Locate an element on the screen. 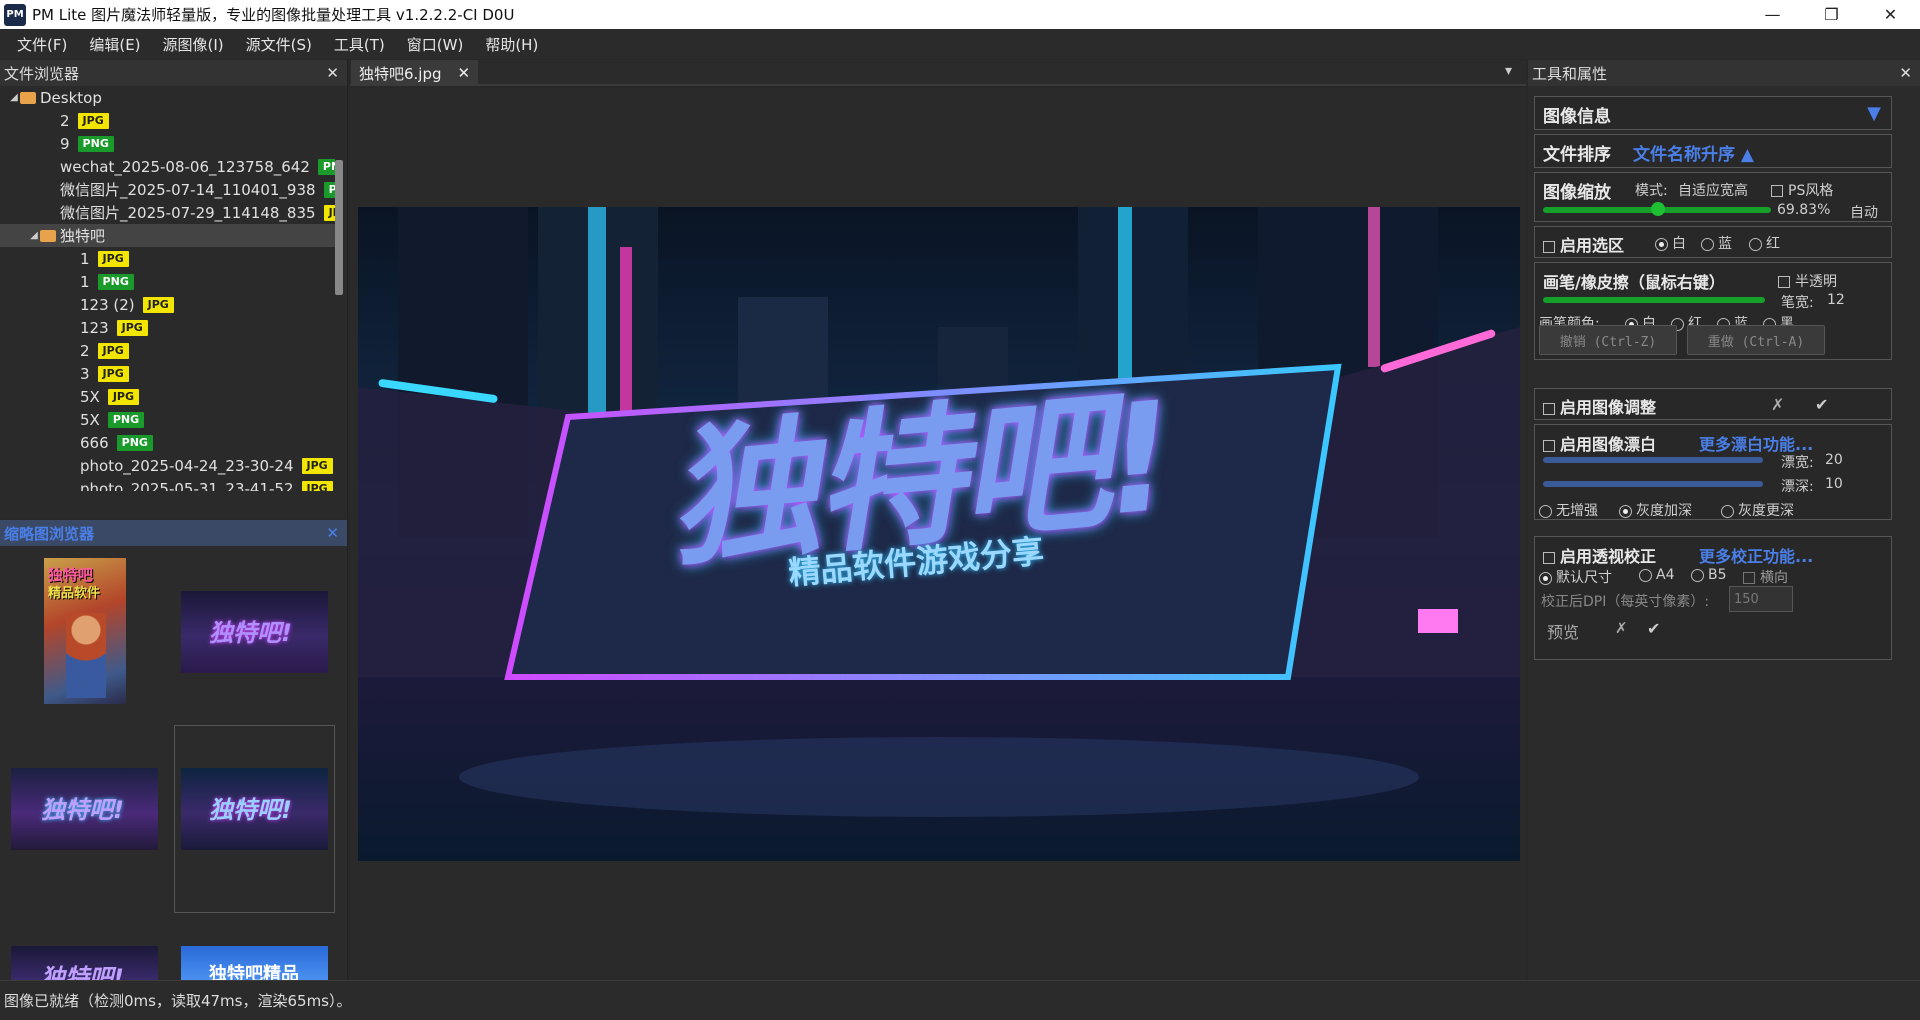 The height and width of the screenshot is (1020, 1920). whiten-none-label: 无增强 is located at coordinates (1577, 511).